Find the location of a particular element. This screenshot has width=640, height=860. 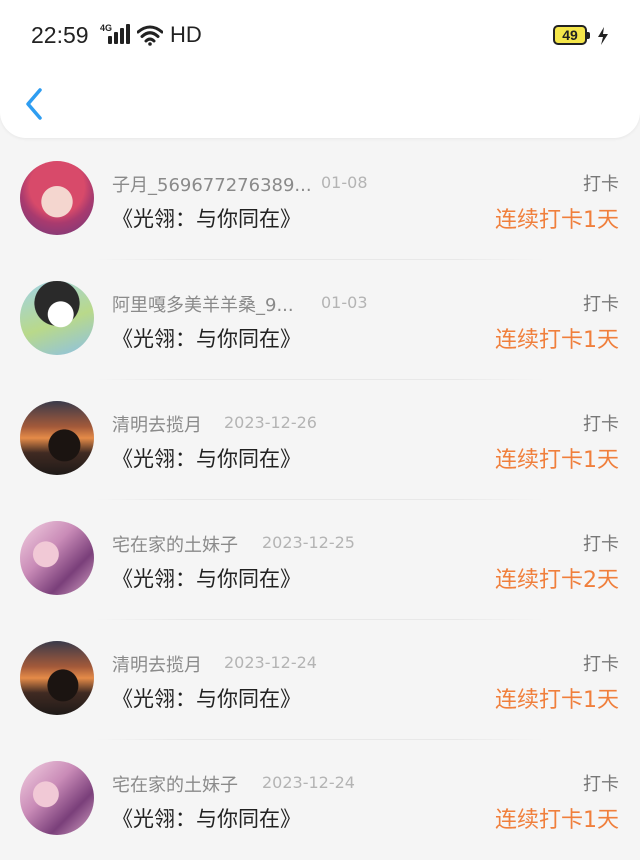

status-time: 22:59 is located at coordinates (60, 35).